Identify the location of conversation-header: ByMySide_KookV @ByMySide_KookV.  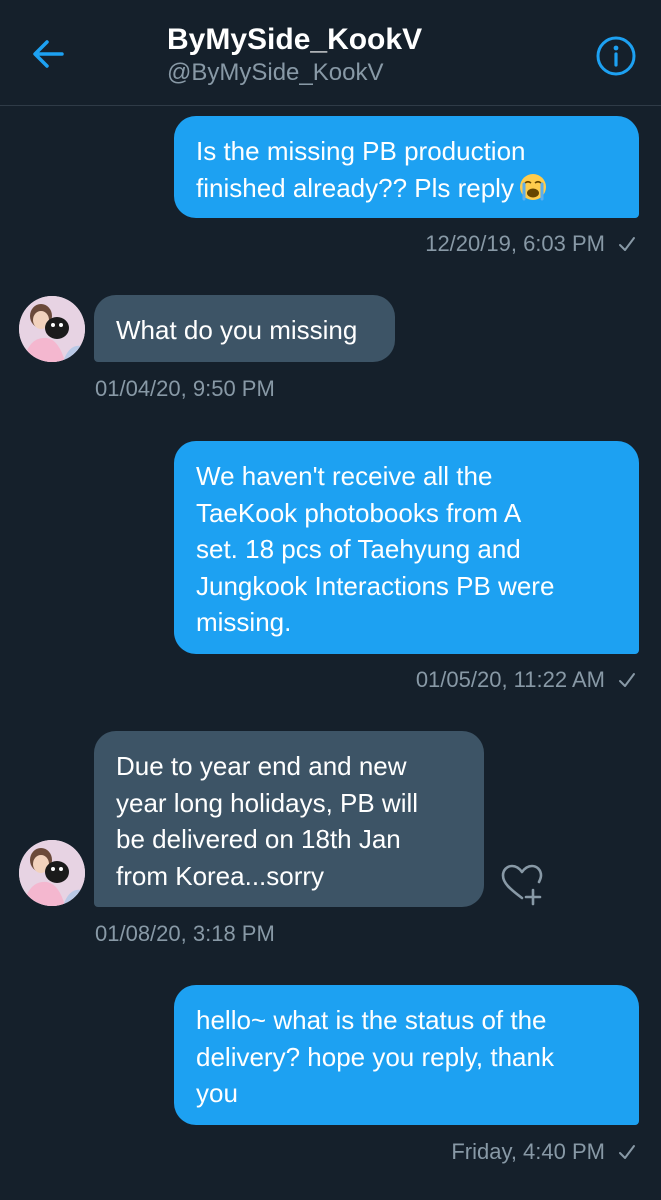
(330, 53).